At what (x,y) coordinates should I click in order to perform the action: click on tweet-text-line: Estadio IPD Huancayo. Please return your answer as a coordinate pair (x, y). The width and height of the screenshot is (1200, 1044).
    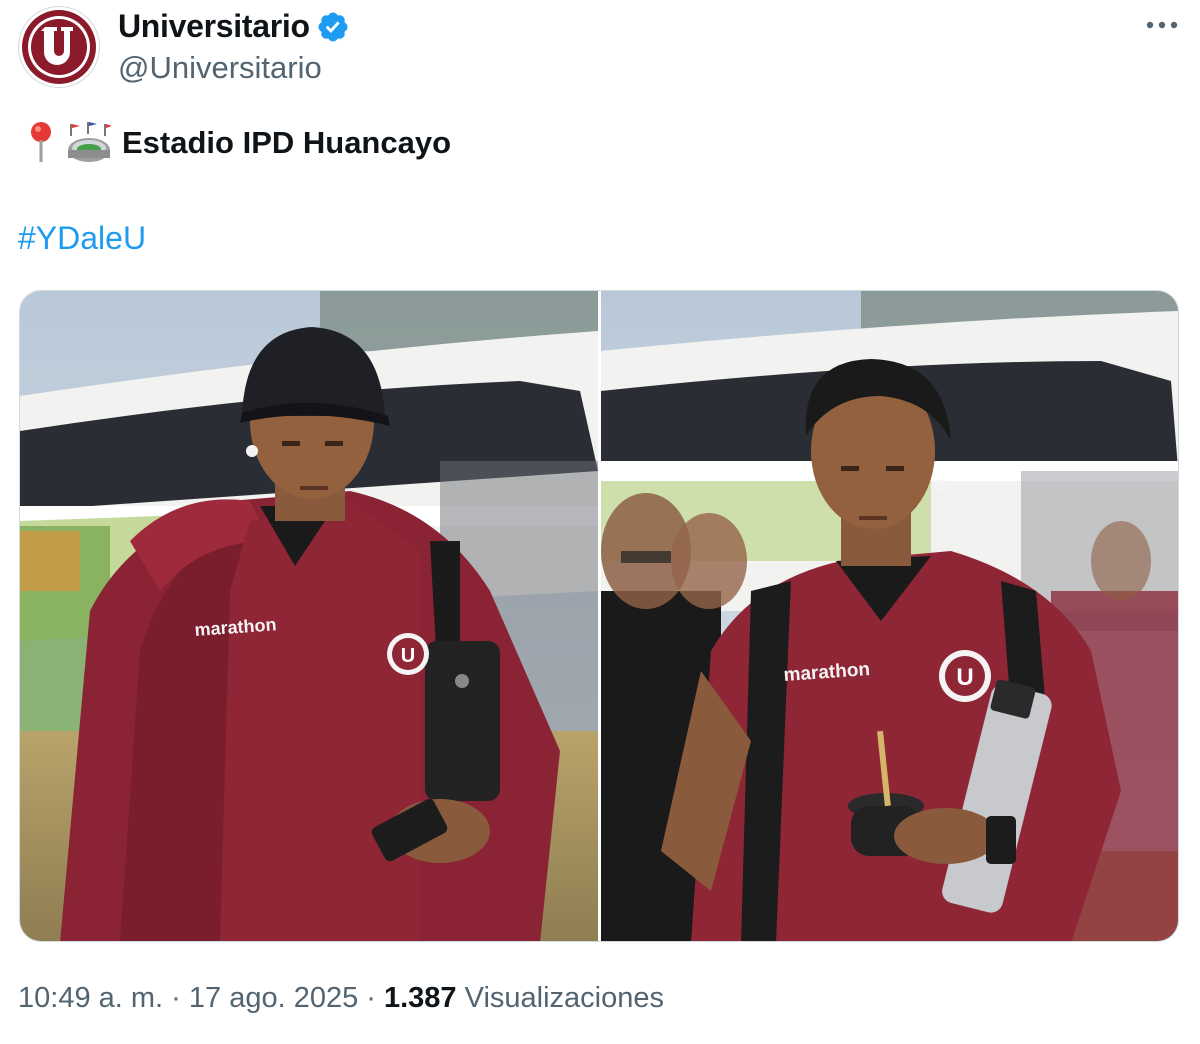
    Looking at the image, I should click on (238, 143).